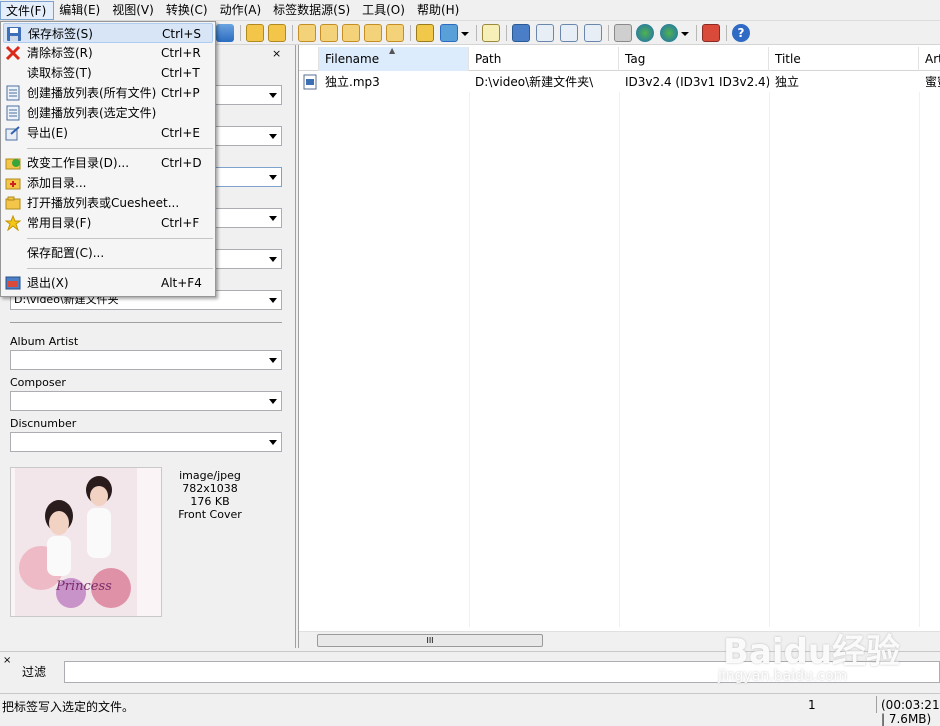  What do you see at coordinates (146, 360) in the screenshot?
I see `album-artist-combo` at bounding box center [146, 360].